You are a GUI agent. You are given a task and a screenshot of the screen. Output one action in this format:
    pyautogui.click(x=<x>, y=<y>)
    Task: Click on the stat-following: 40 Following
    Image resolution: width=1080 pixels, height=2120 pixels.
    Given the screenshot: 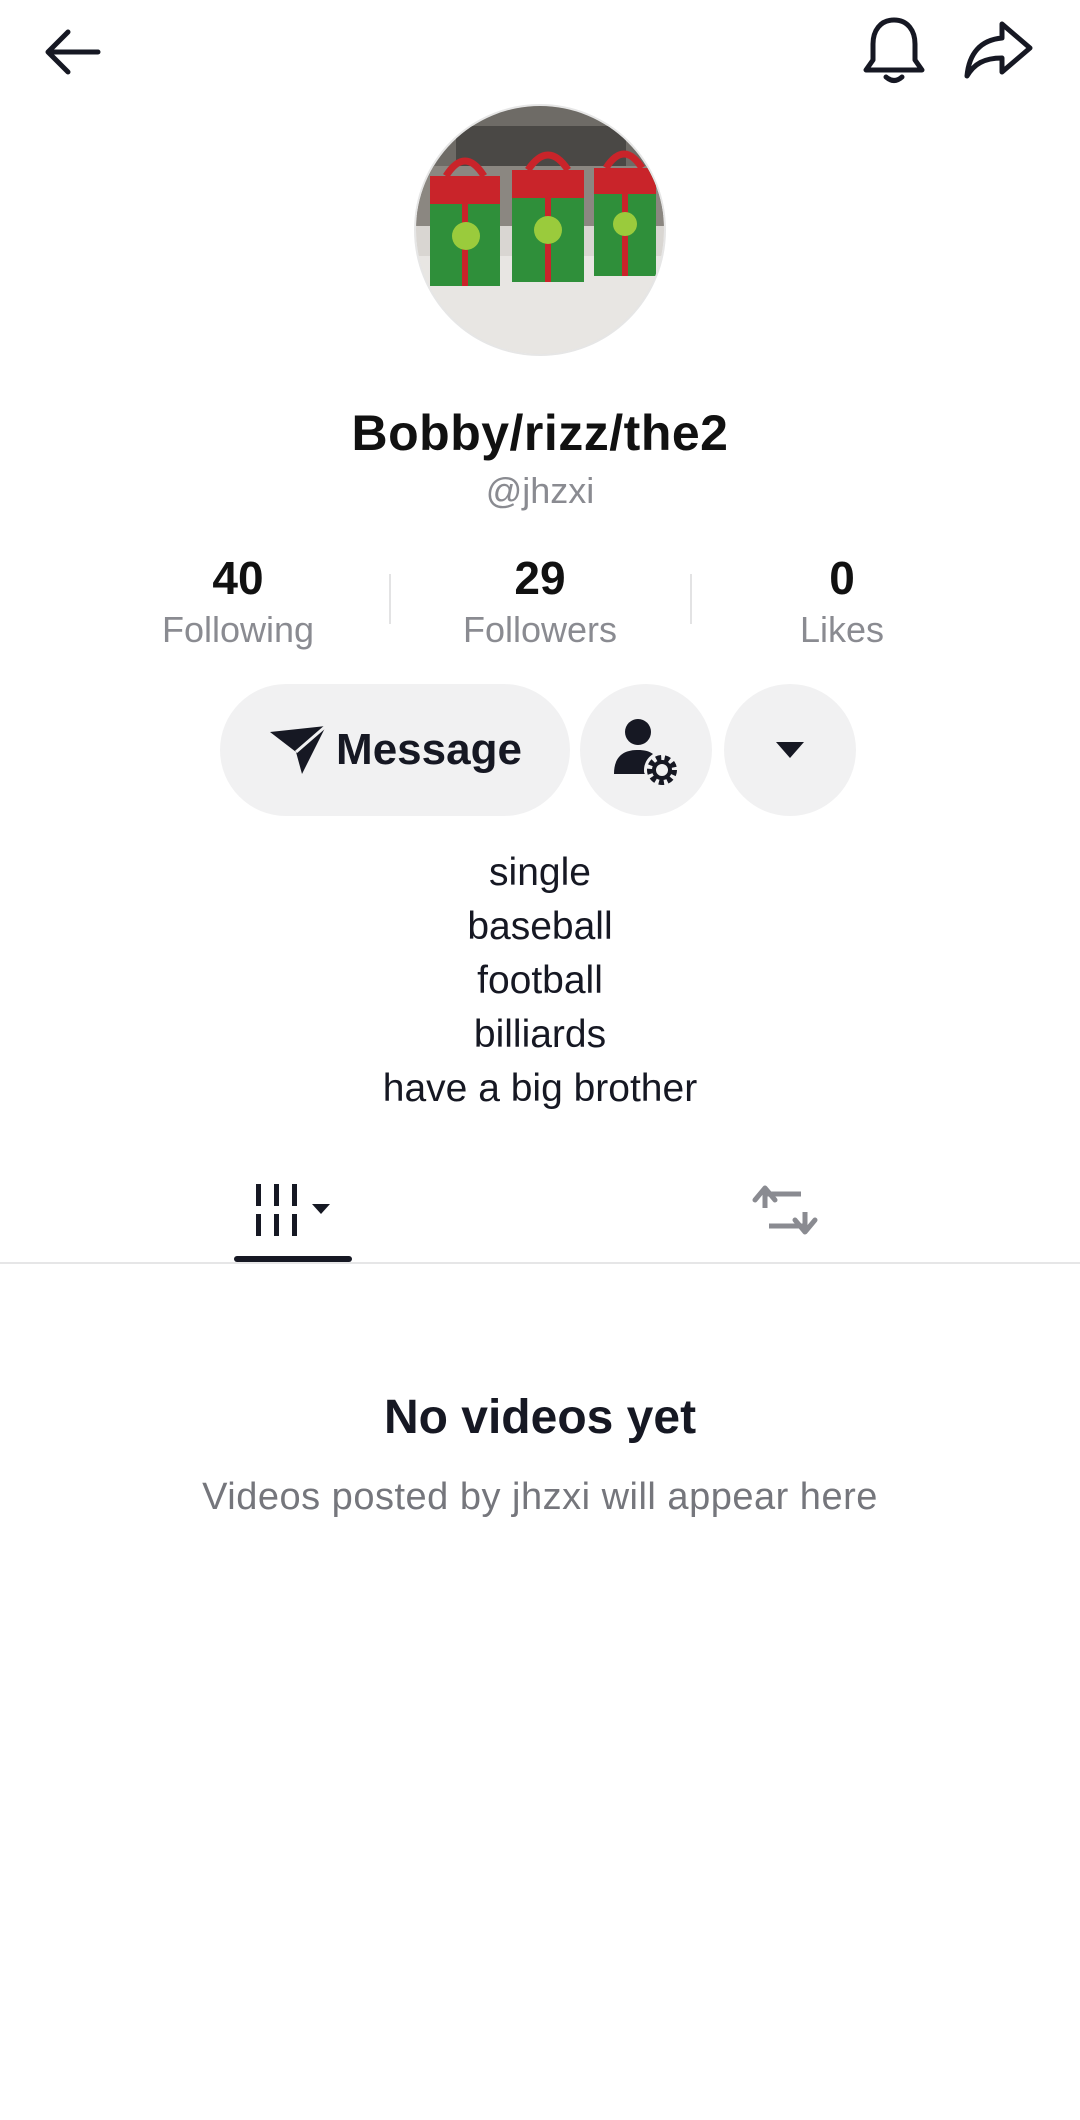 What is the action you would take?
    pyautogui.click(x=238, y=600)
    